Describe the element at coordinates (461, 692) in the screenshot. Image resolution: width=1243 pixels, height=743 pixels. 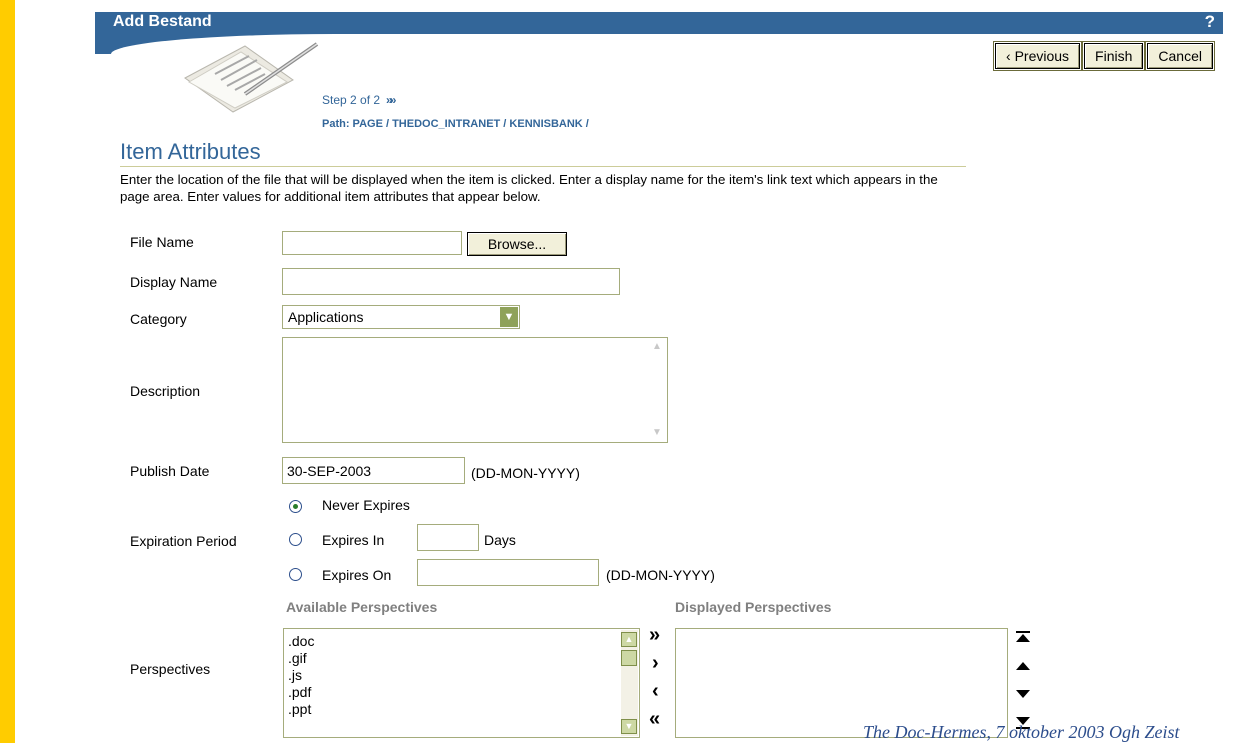
I see `list-item: .pdf` at that location.